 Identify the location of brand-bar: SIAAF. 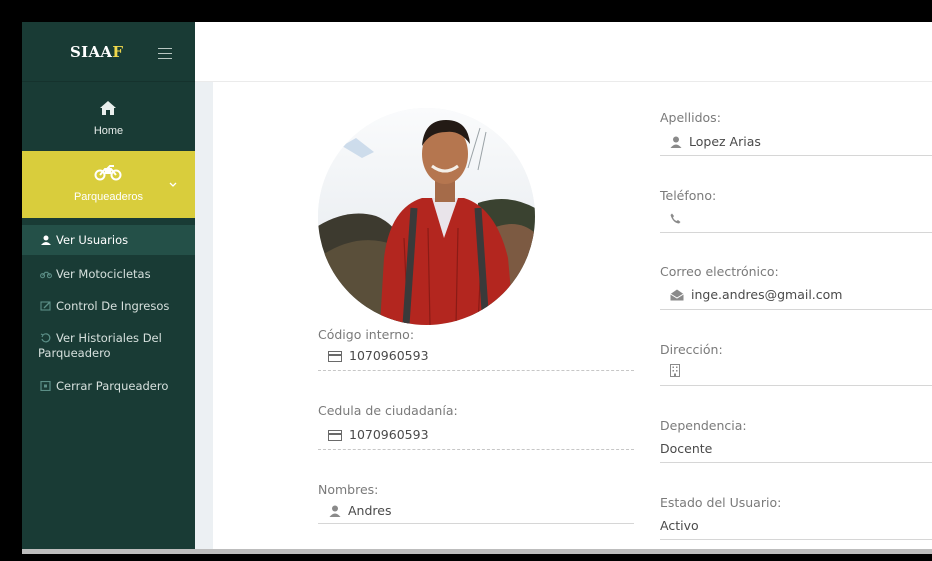
(108, 52).